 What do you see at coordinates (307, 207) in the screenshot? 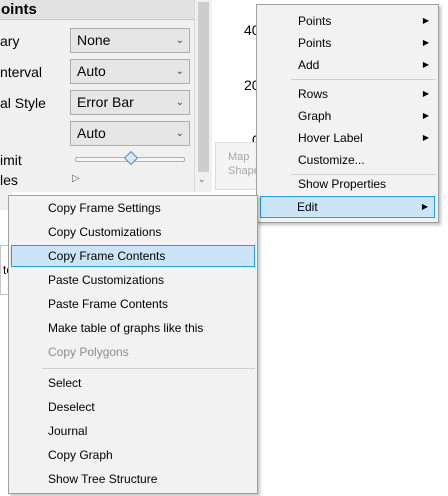
I see `menu-item-label: Edit` at bounding box center [307, 207].